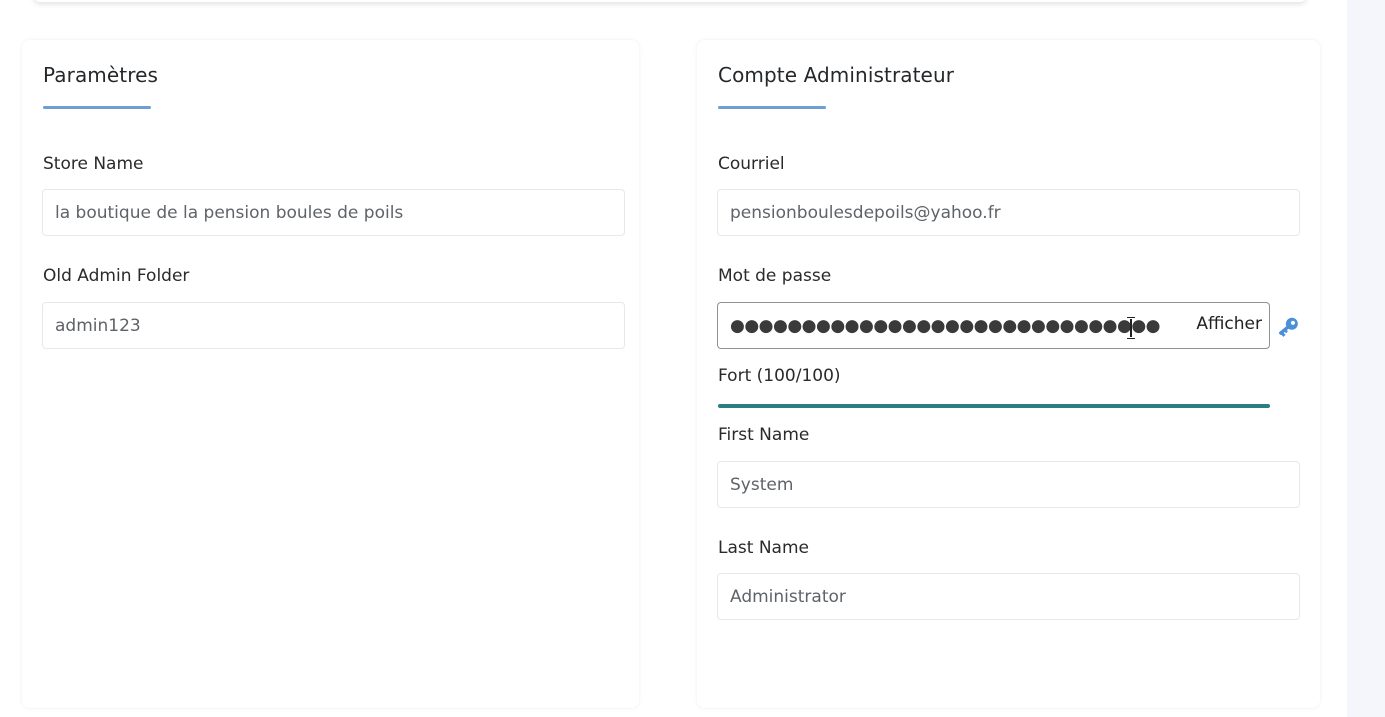  Describe the element at coordinates (1008, 212) in the screenshot. I see `email-input: pensionboulesdepoils@yahoo.fr` at that location.